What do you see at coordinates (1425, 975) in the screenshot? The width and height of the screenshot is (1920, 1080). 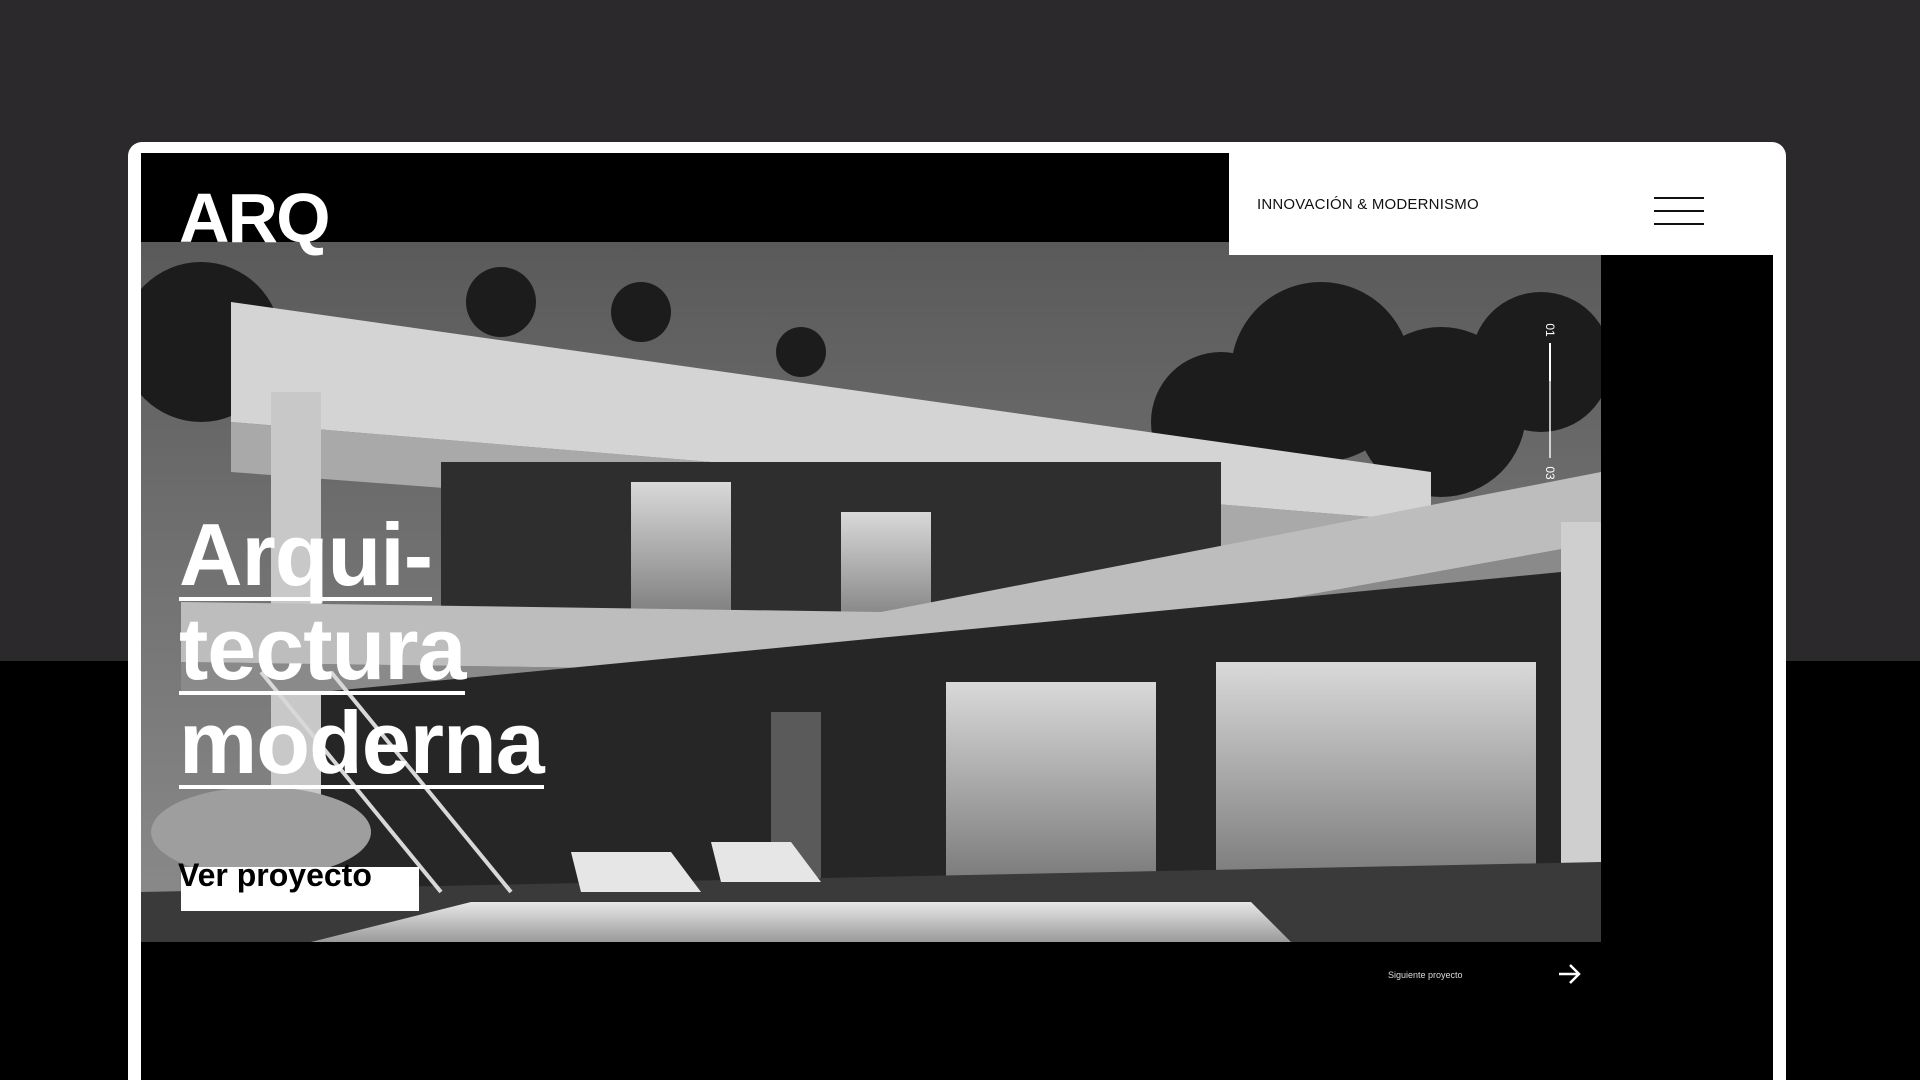 I see `next-project-label: Siguiente proyecto` at bounding box center [1425, 975].